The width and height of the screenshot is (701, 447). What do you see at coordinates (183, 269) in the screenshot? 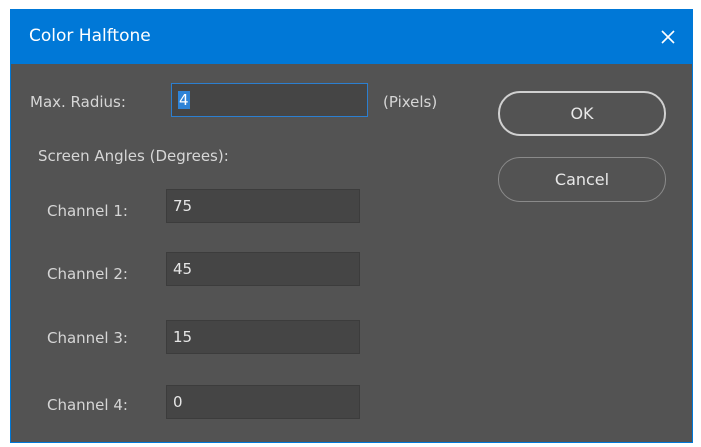
I see `channel-2-value: 45` at bounding box center [183, 269].